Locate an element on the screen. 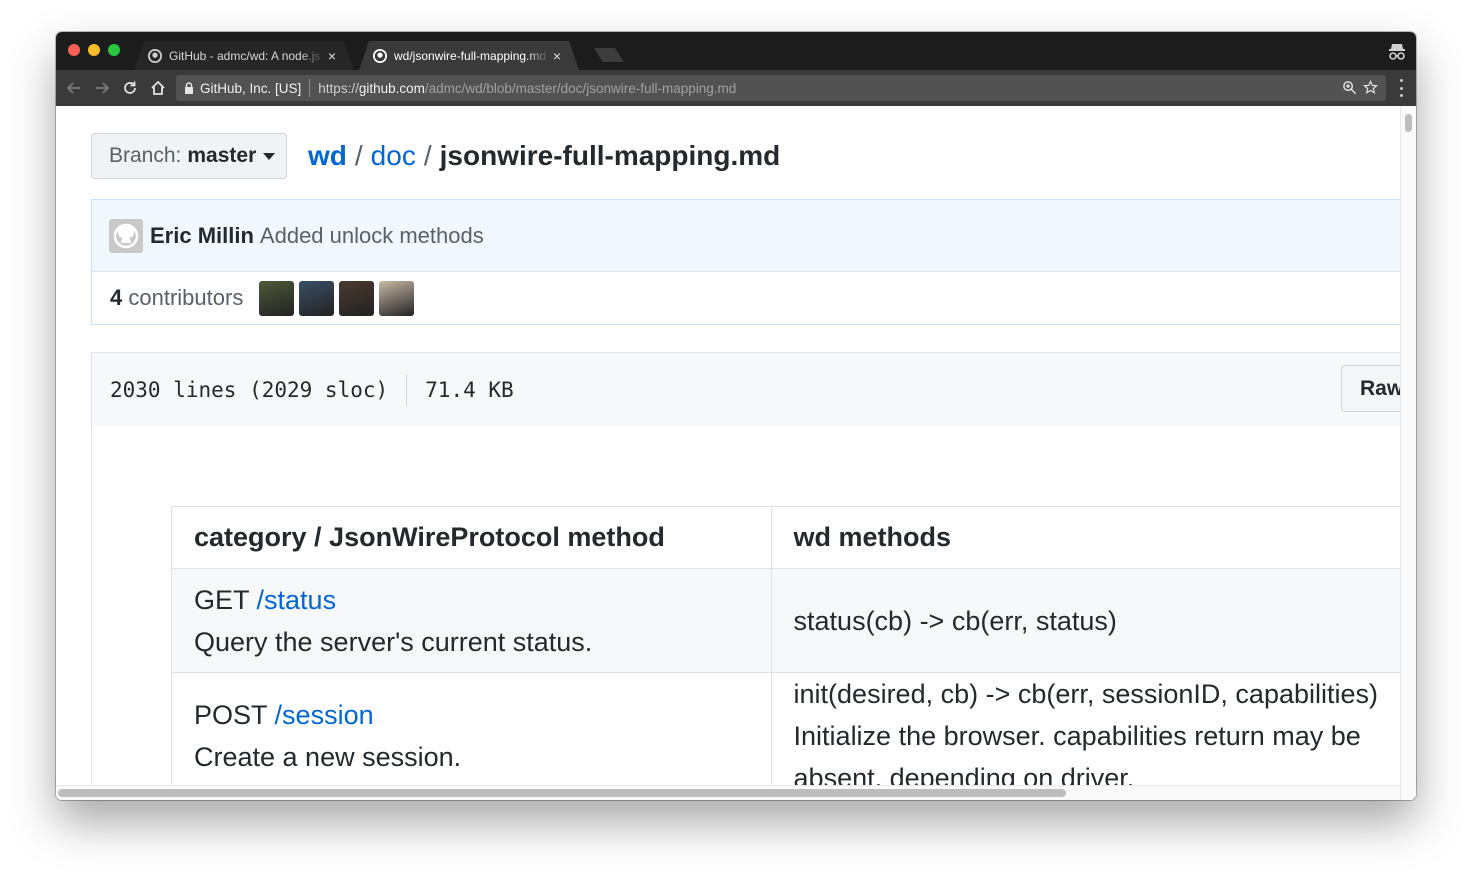  breadcrumb: wd / doc / jsonwire-full-mapping.md is located at coordinates (544, 156).